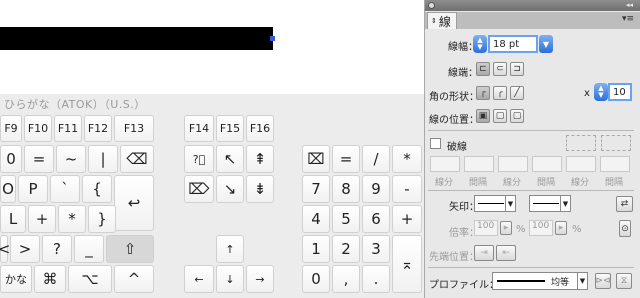  Describe the element at coordinates (260, 159) in the screenshot. I see `key-page-up: ⇞` at that location.